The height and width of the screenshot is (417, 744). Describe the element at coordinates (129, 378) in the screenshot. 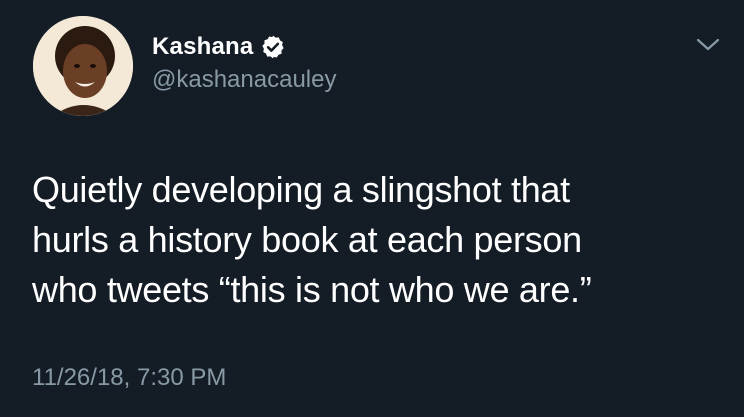

I see `tweet-timestamp: 11/26/18, 7:30 PM` at that location.